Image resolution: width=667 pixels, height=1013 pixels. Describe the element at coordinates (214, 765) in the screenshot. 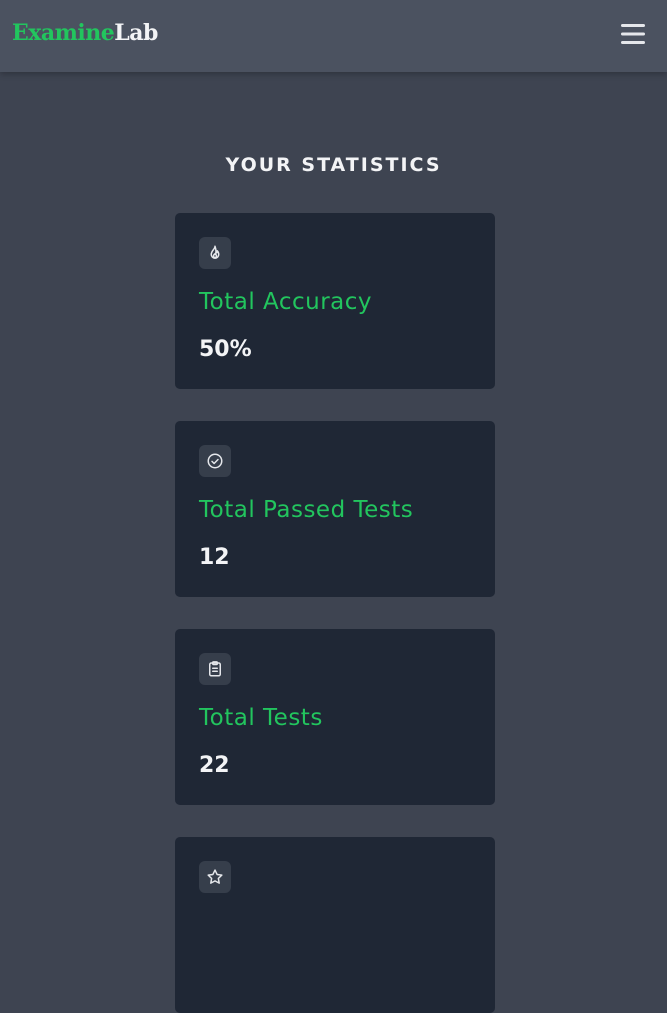

I see `stat-value: 22` at that location.